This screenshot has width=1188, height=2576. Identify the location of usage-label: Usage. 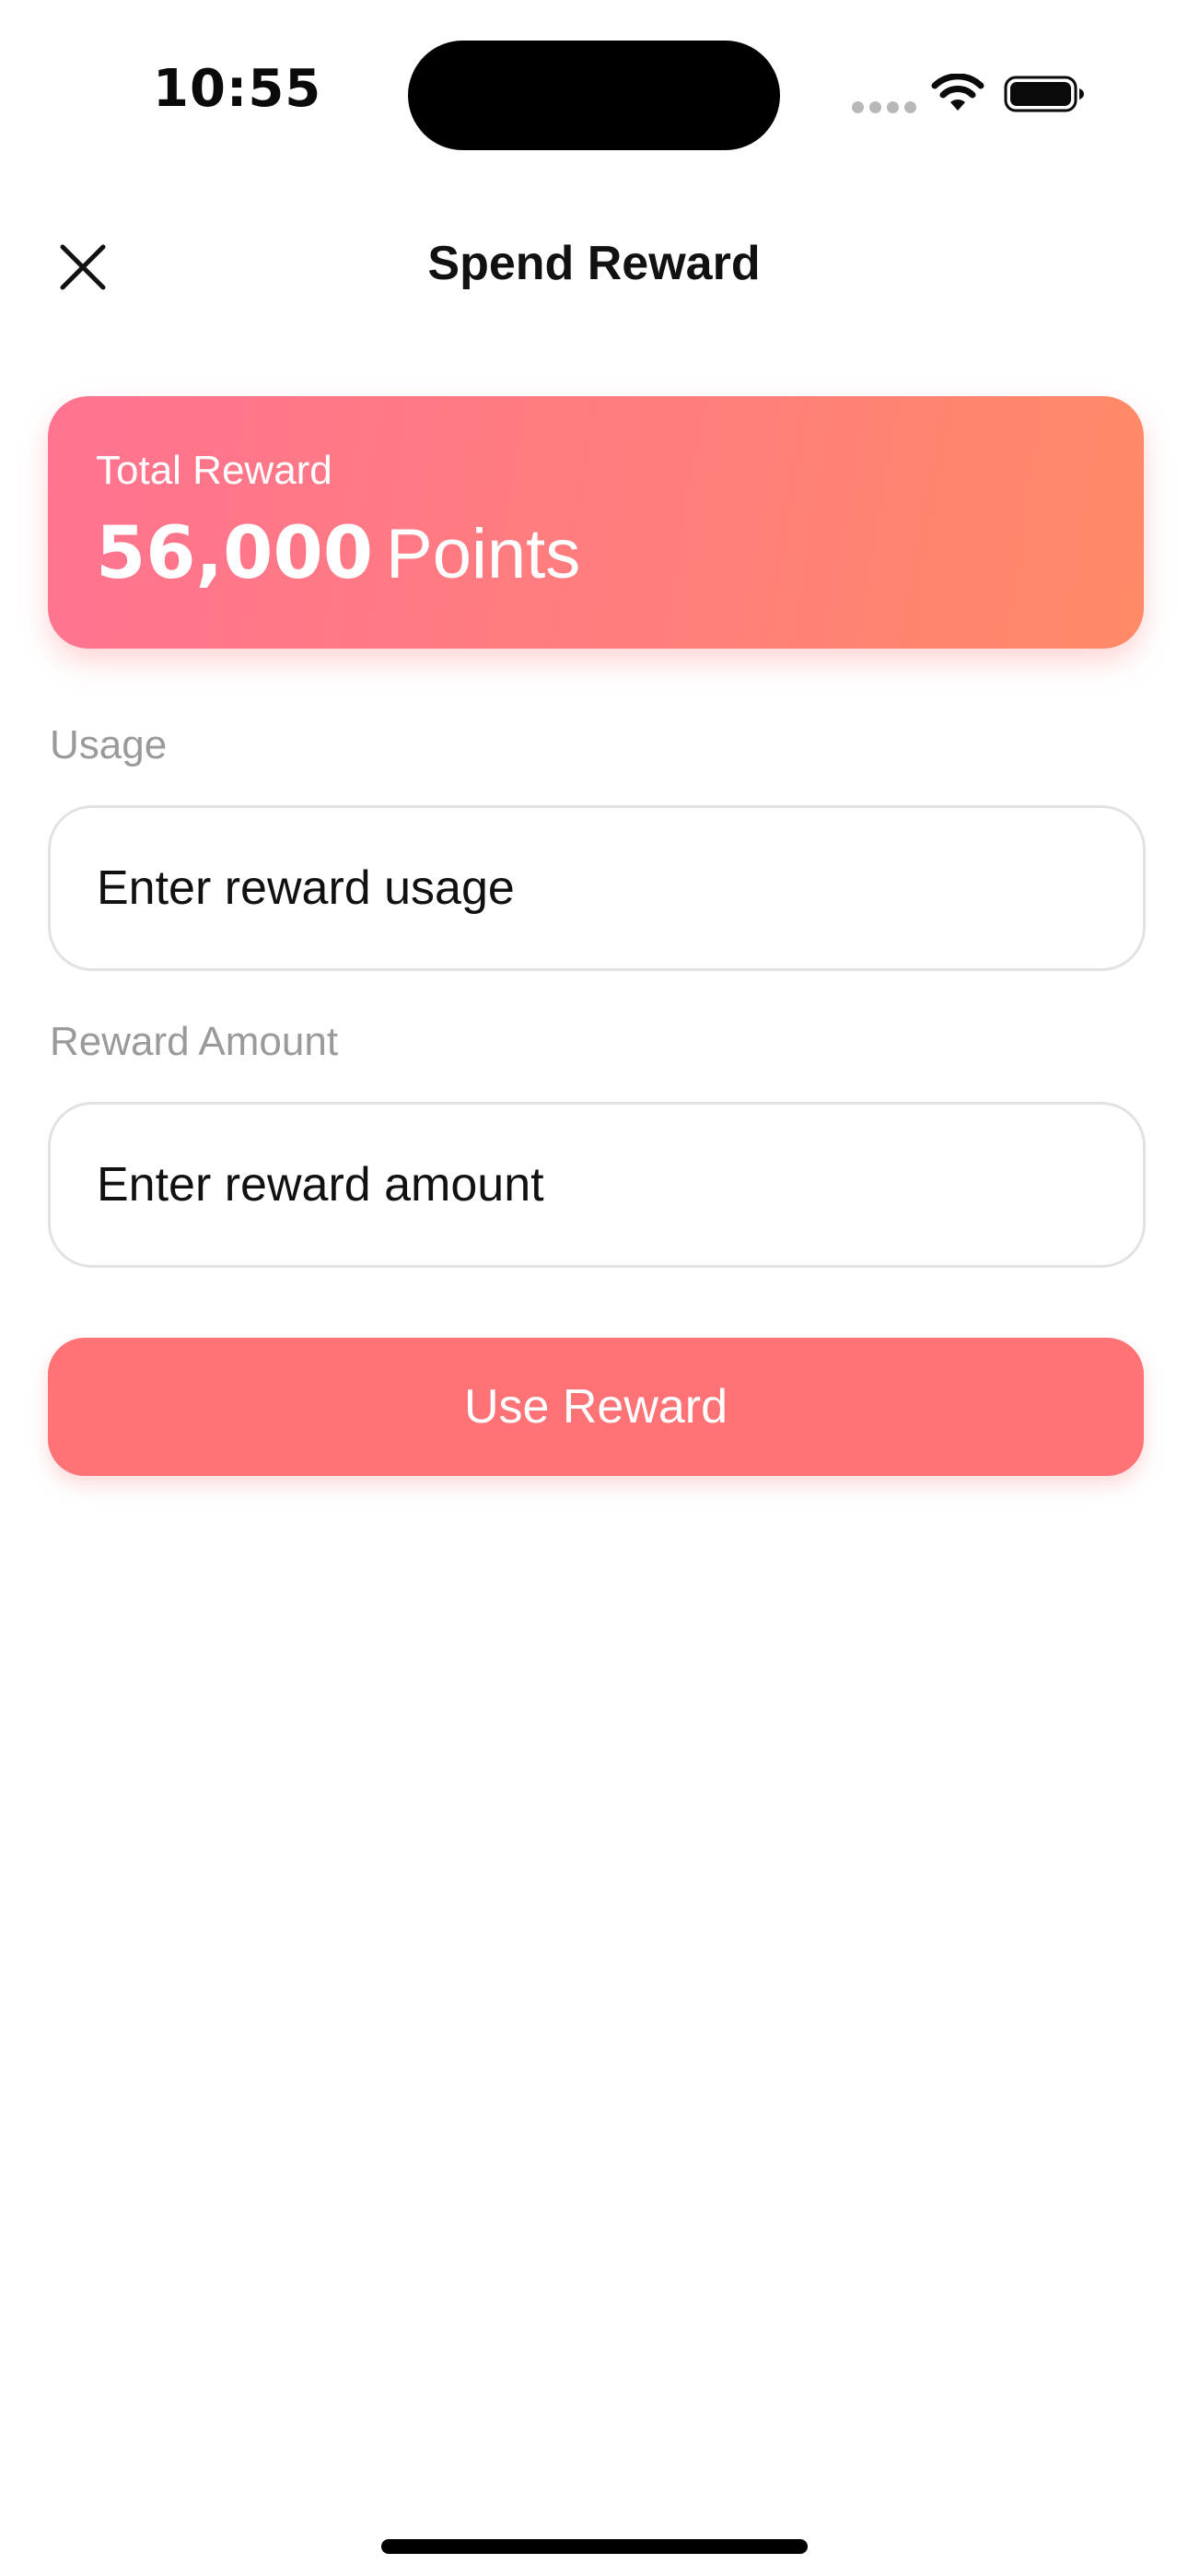
(109, 744).